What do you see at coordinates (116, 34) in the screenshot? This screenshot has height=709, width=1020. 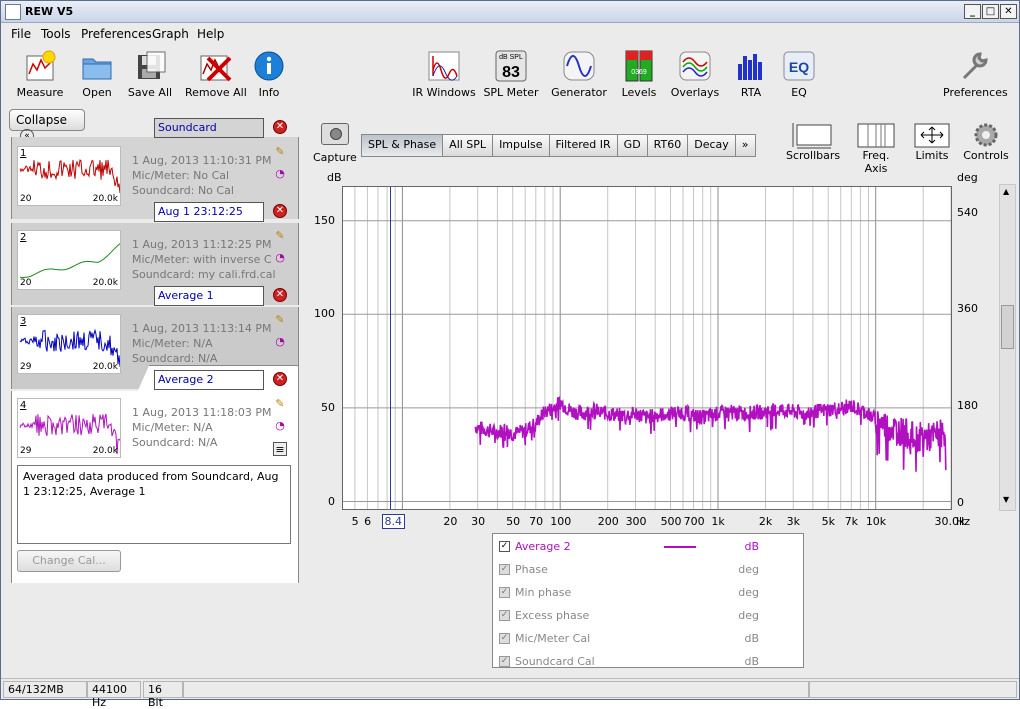 I see `menu-preferences: Preferences` at bounding box center [116, 34].